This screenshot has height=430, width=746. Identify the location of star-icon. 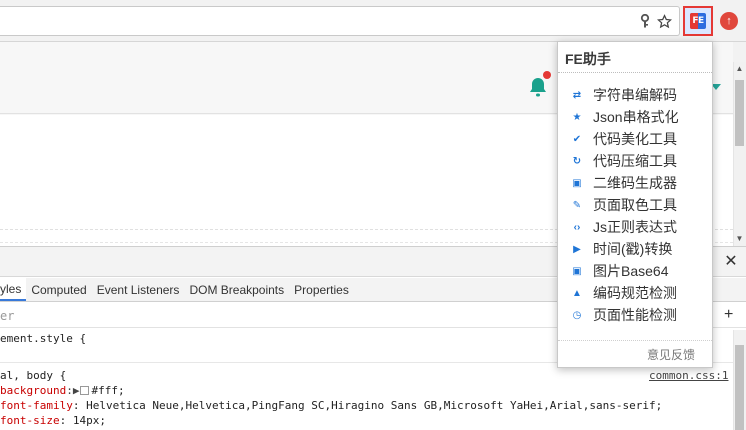
(664, 21).